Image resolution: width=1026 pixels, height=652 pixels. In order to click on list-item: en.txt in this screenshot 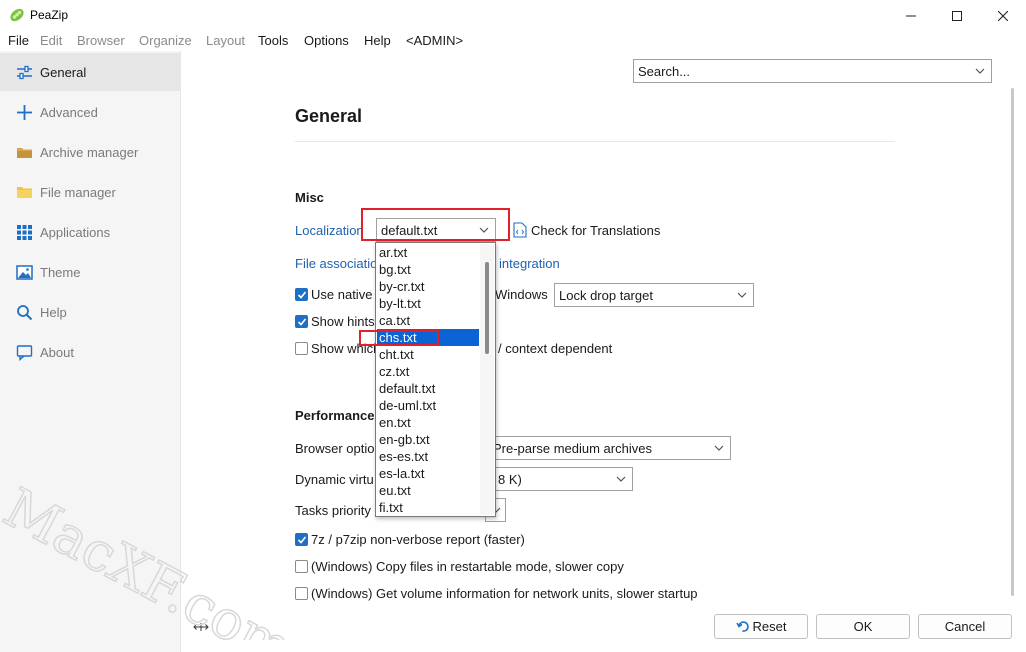, I will do `click(428, 422)`.